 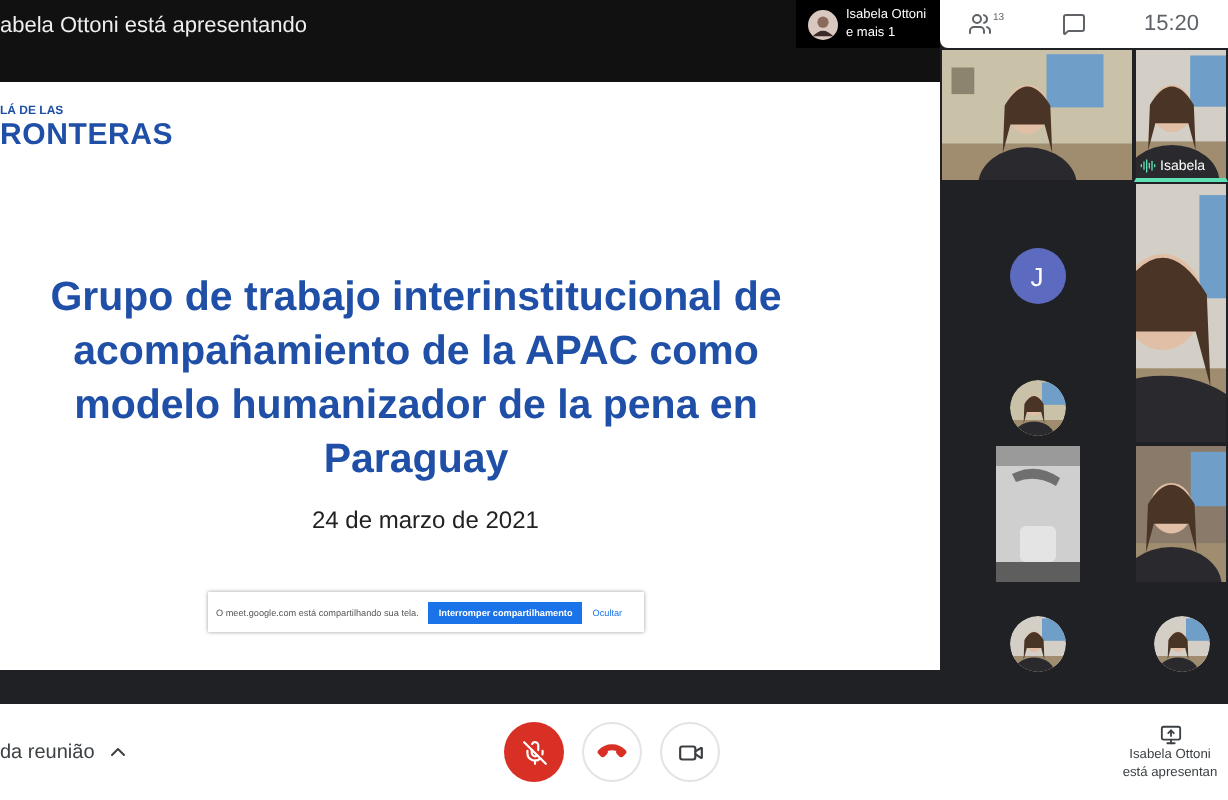 I want to click on chat-button, so click(x=1074, y=24).